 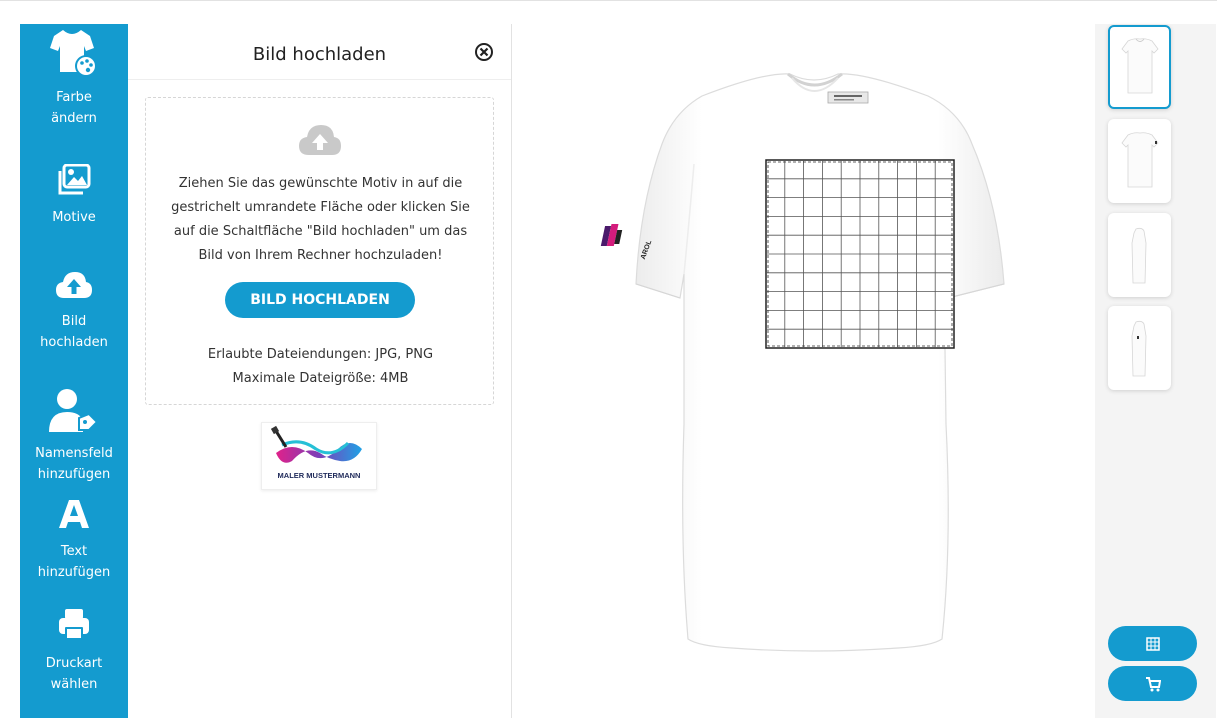 What do you see at coordinates (74, 651) in the screenshot?
I see `tool-print-method: Druckart wählen` at bounding box center [74, 651].